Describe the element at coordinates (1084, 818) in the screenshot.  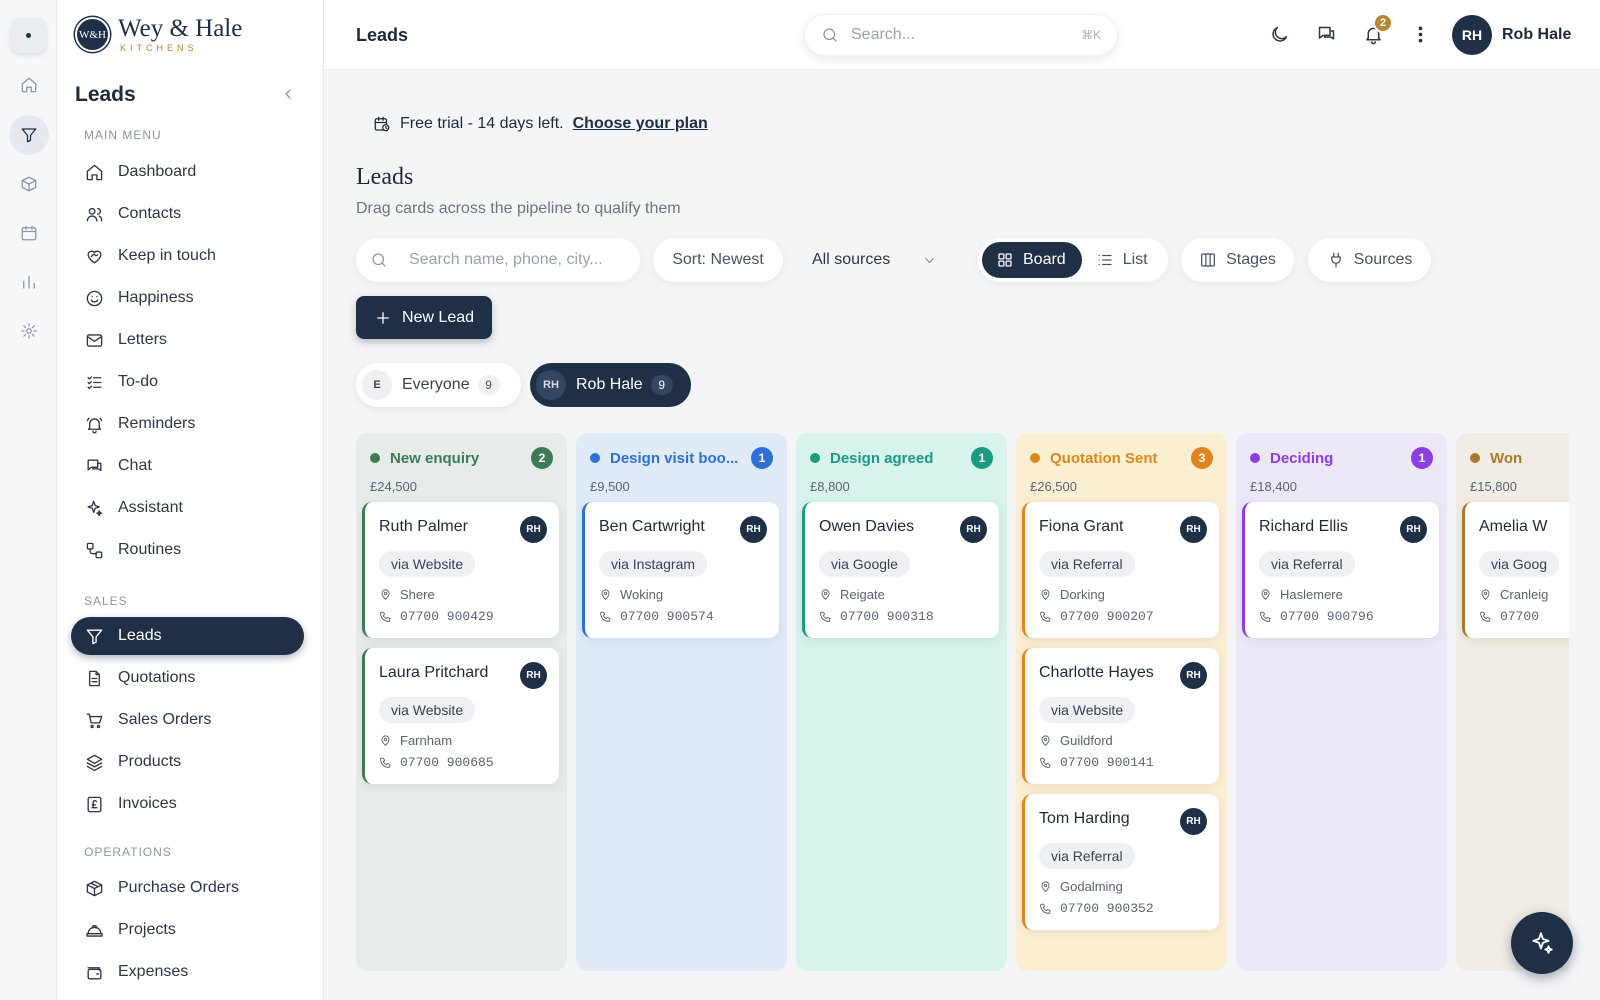
I see `lead-name: Tom Harding` at that location.